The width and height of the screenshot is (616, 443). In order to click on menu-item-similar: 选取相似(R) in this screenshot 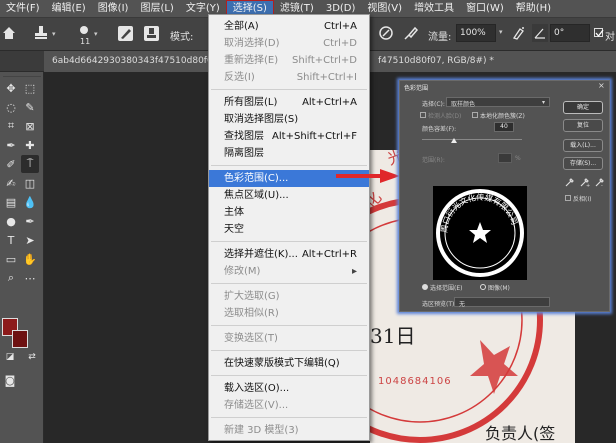, I will do `click(289, 313)`.